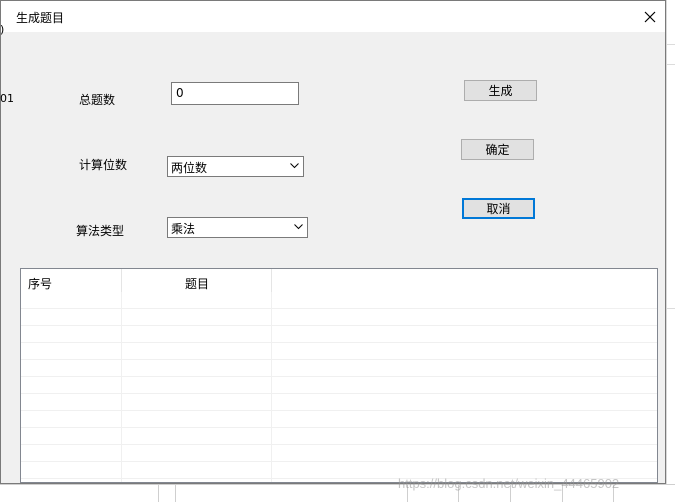 Image resolution: width=675 pixels, height=503 pixels. I want to click on ok-button: 确定, so click(497, 149).